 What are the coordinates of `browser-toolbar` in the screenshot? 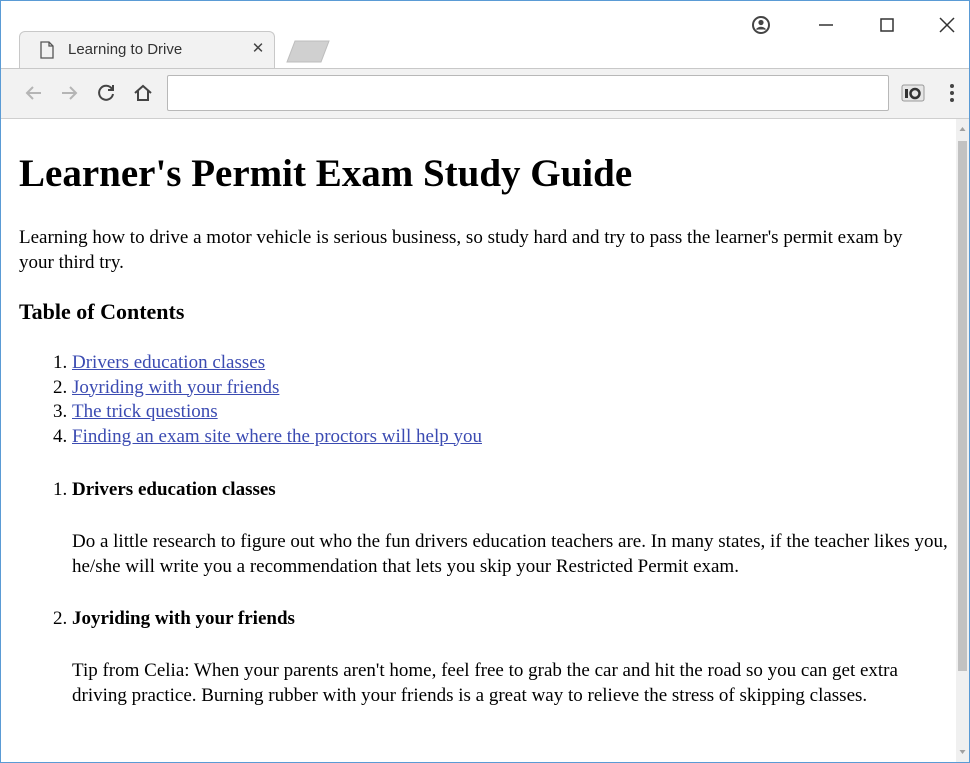 It's located at (485, 94).